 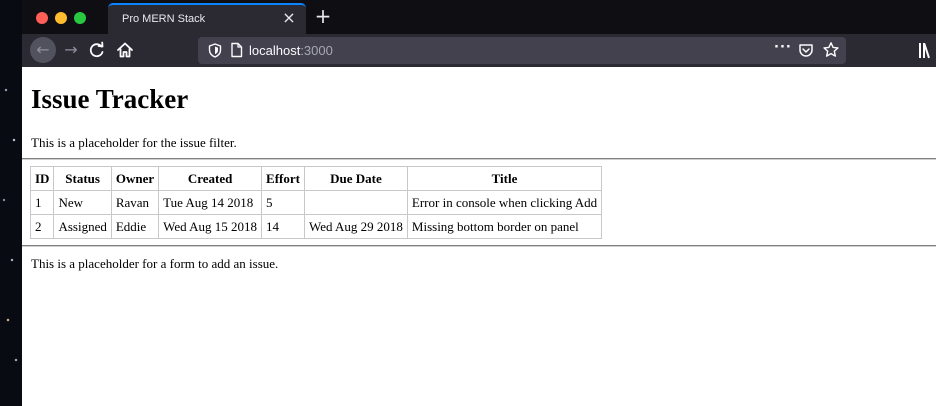 What do you see at coordinates (522, 50) in the screenshot?
I see `url-bar: localhost:3000 ···` at bounding box center [522, 50].